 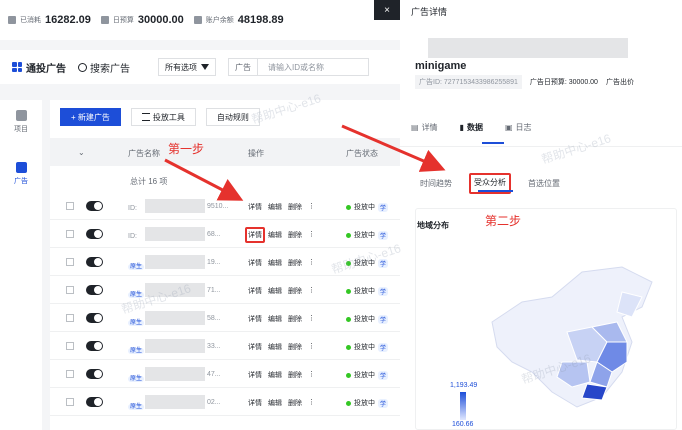 What do you see at coordinates (197, 20) in the screenshot?
I see `account-icon` at bounding box center [197, 20].